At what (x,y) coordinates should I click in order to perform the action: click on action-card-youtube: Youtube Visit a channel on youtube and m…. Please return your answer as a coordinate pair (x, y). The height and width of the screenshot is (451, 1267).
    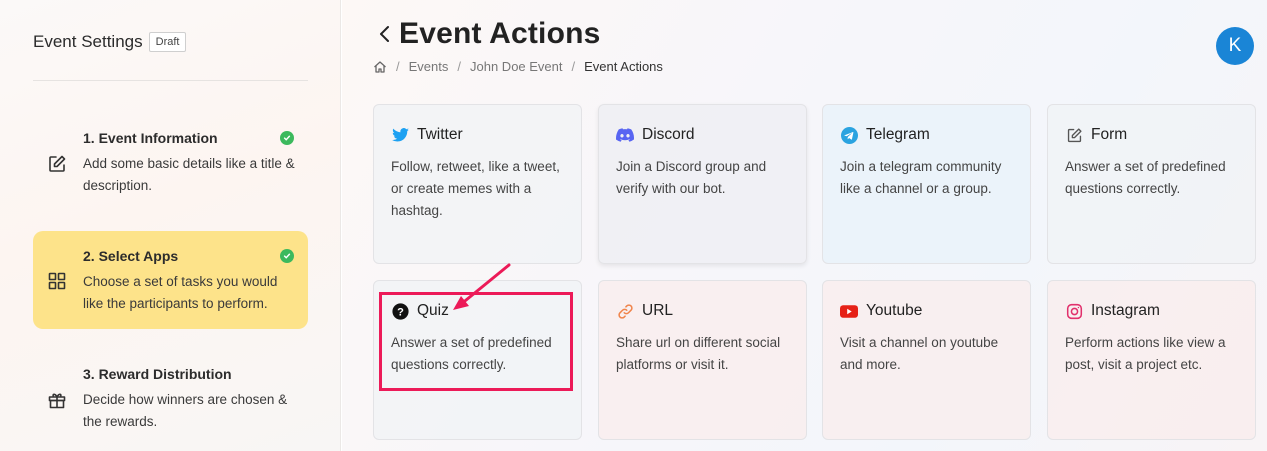
    Looking at the image, I should click on (926, 360).